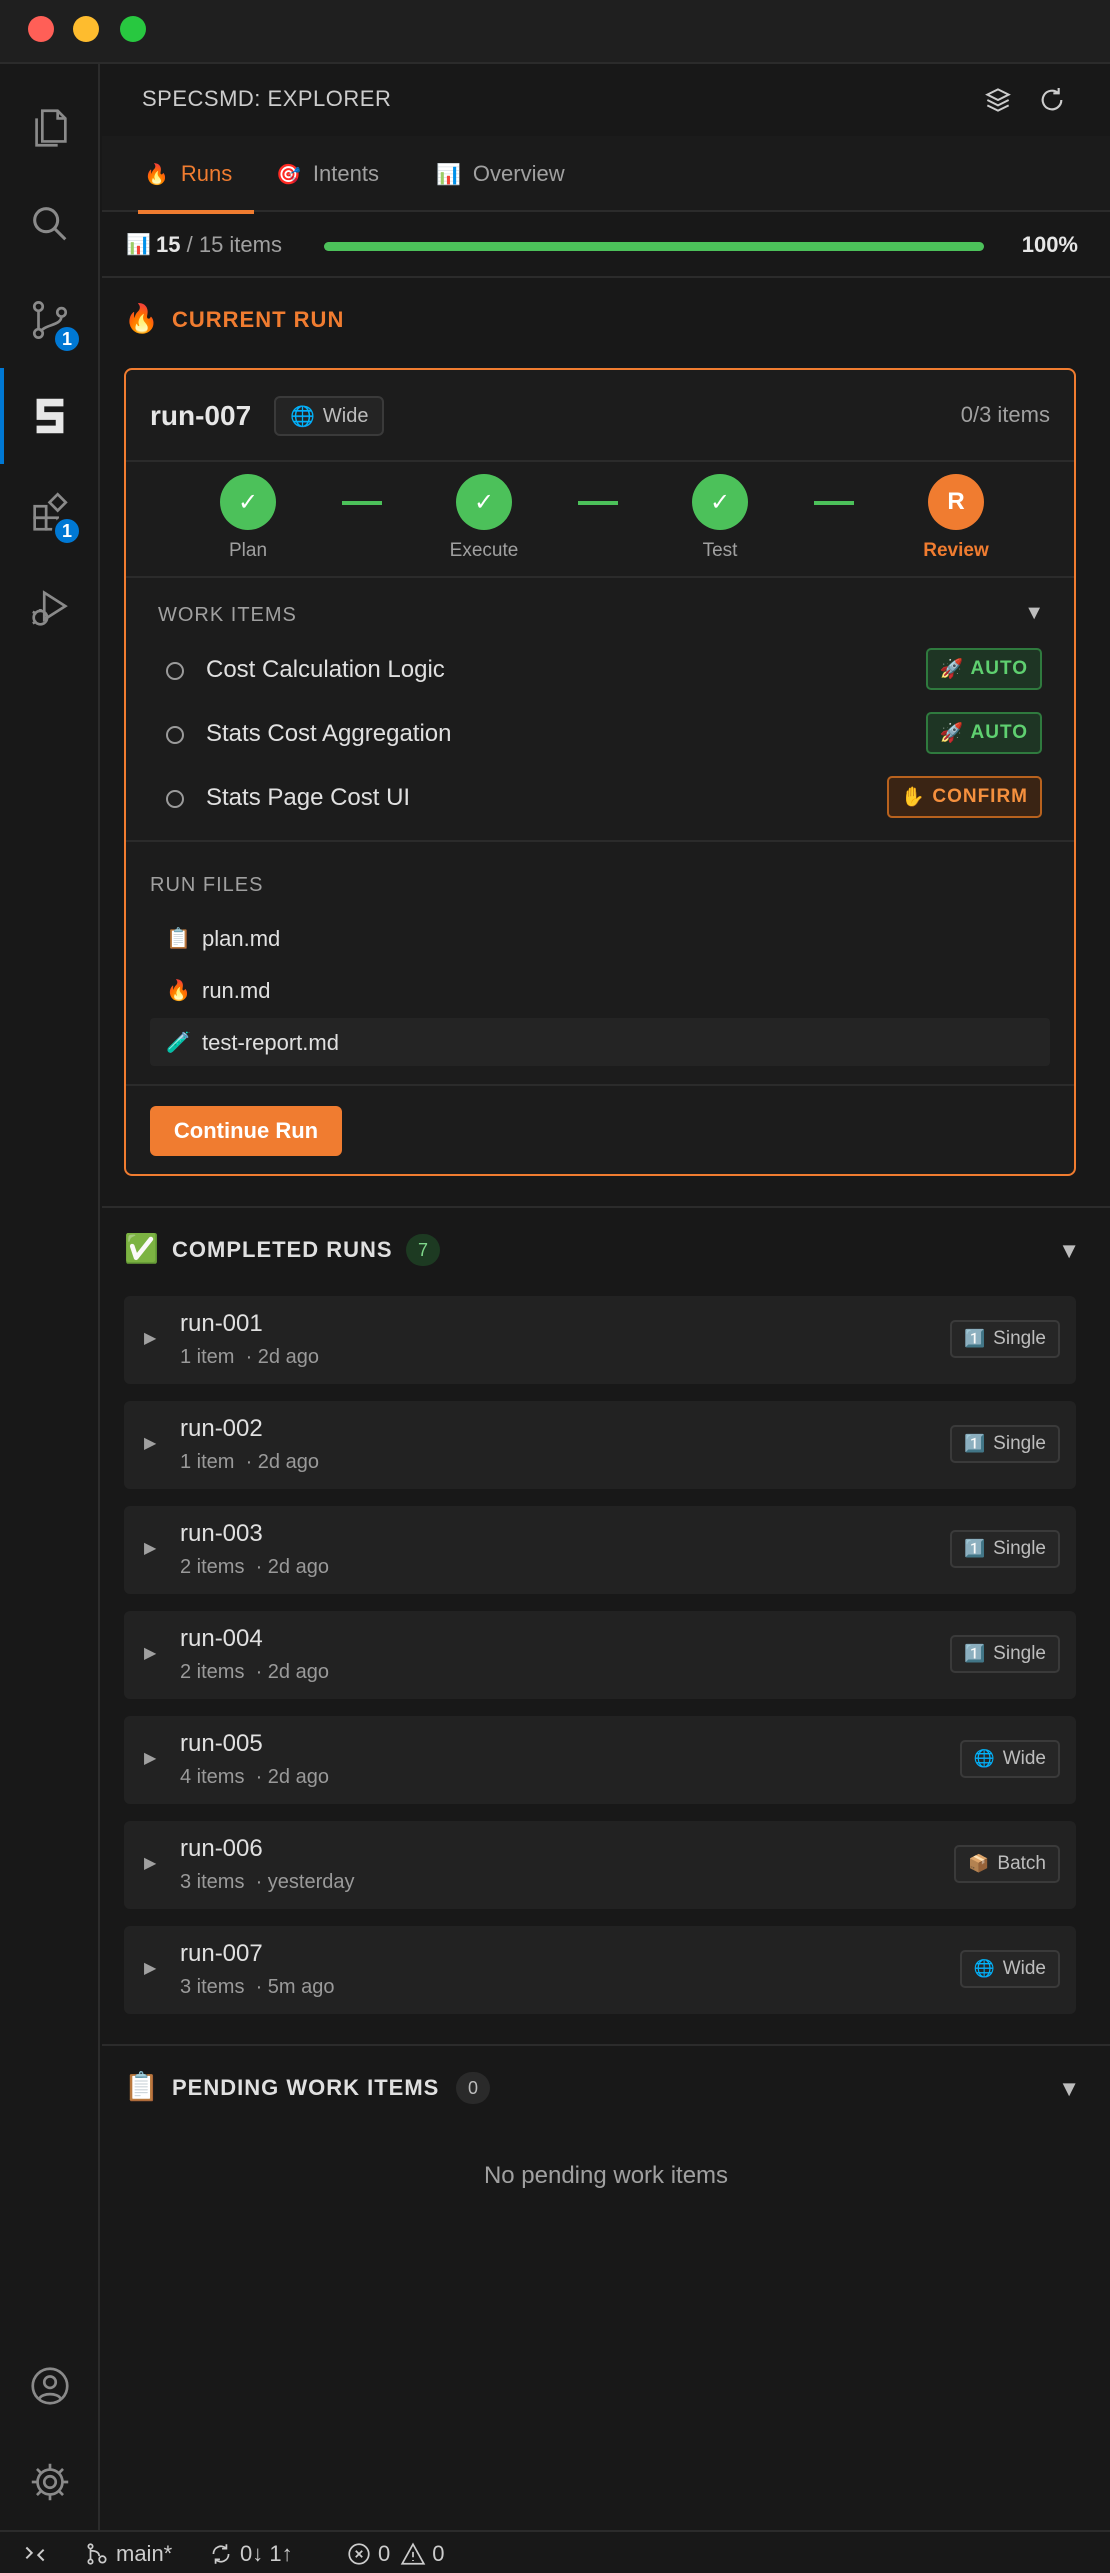  Describe the element at coordinates (156, 174) in the screenshot. I see `fire-icon: 🔥` at that location.